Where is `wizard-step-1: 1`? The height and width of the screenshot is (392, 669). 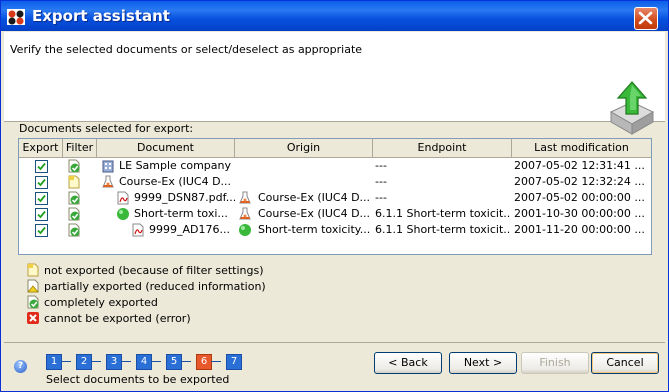
wizard-step-1: 1 is located at coordinates (54, 362).